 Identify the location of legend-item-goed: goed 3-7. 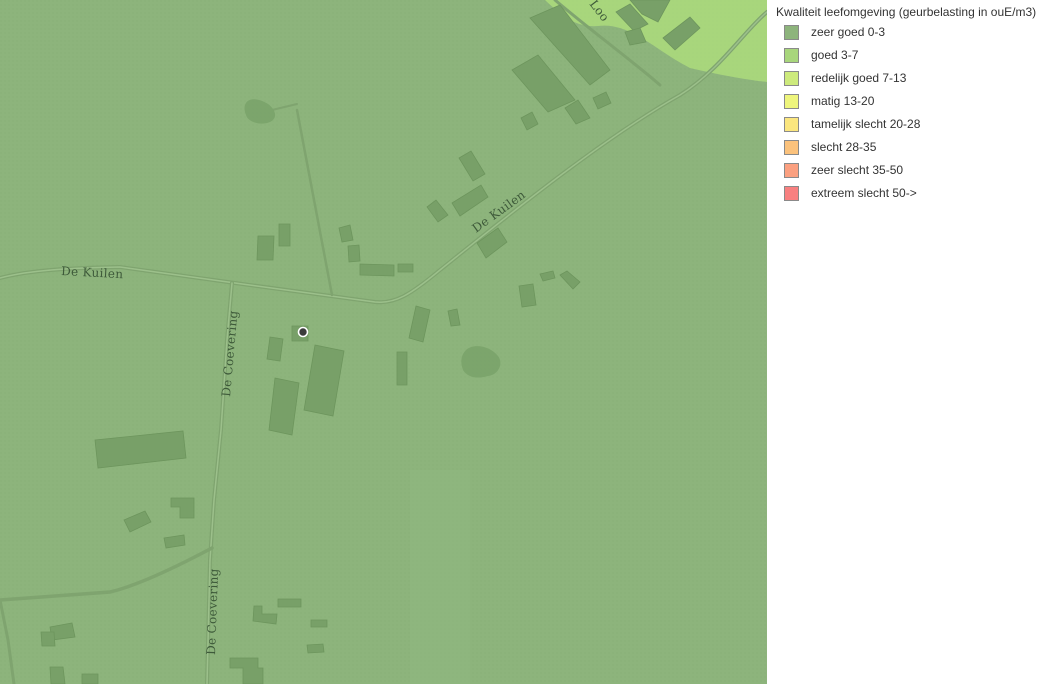
(852, 58).